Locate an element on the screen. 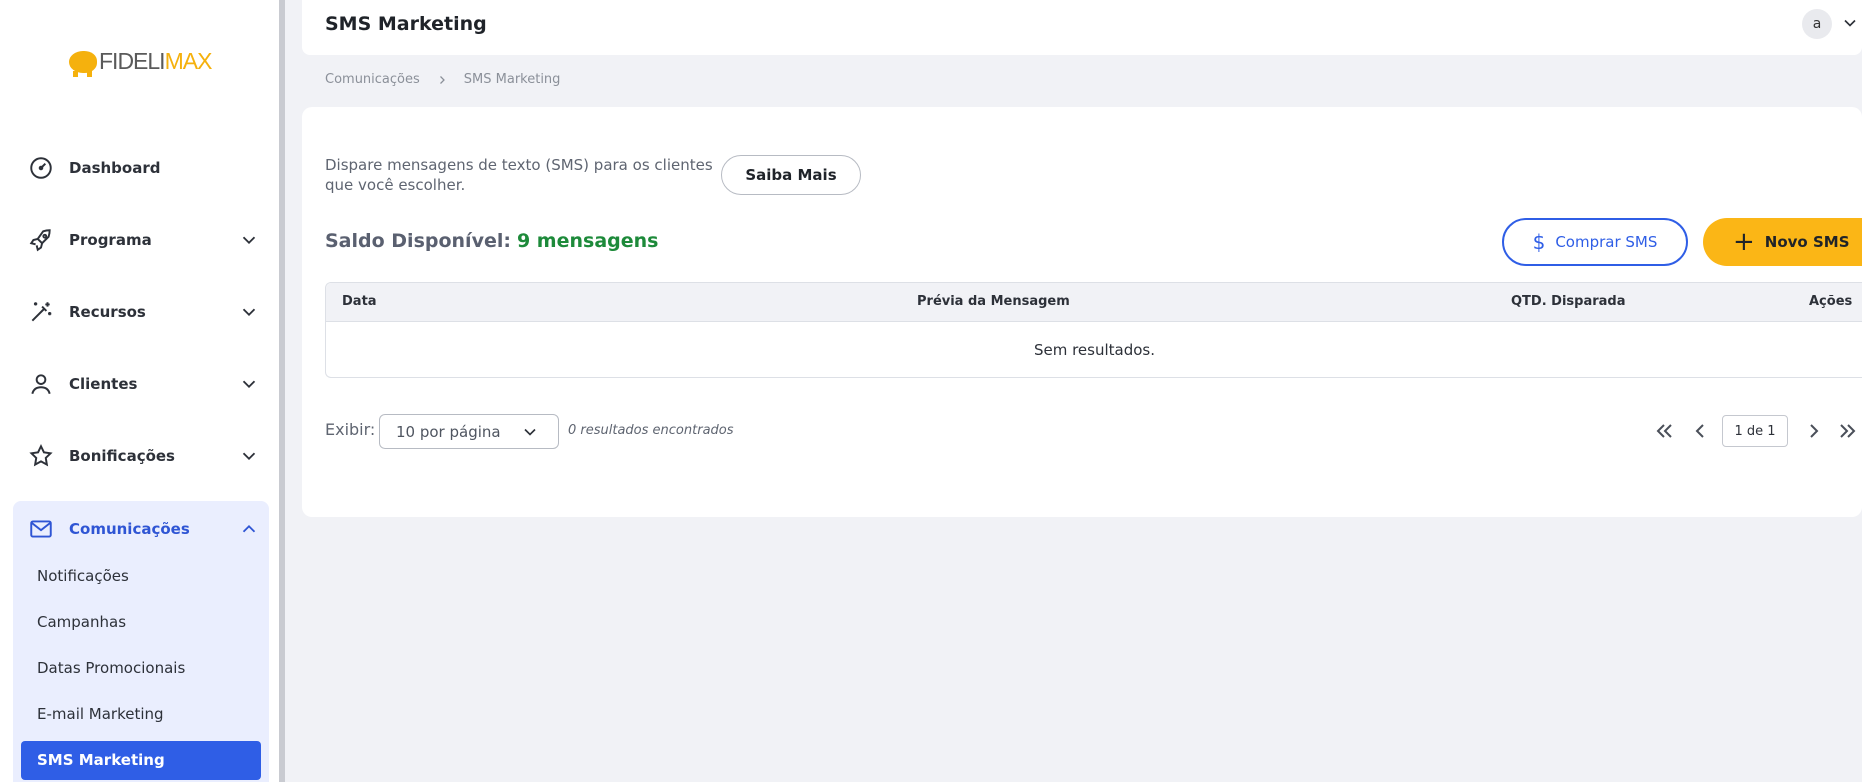 The image size is (1862, 782). sidebar-item-label: Clientes is located at coordinates (103, 384).